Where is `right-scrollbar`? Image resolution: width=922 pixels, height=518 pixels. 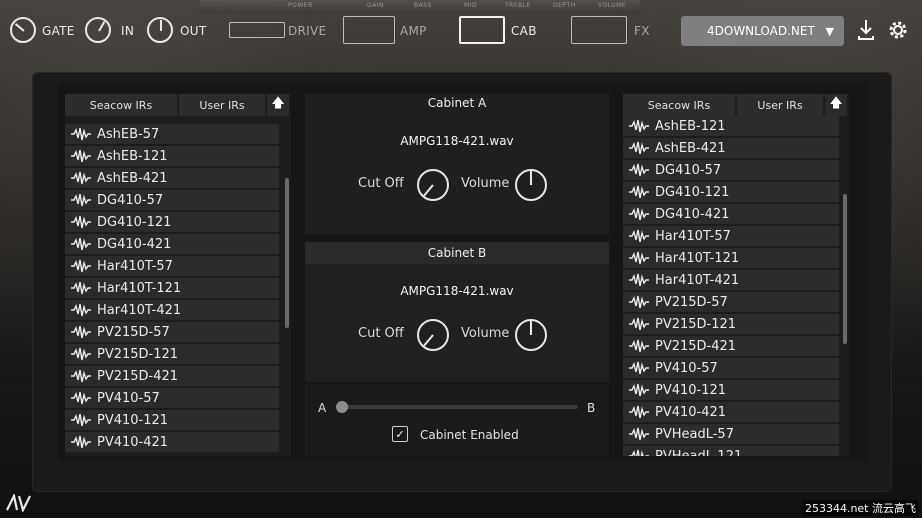 right-scrollbar is located at coordinates (845, 269).